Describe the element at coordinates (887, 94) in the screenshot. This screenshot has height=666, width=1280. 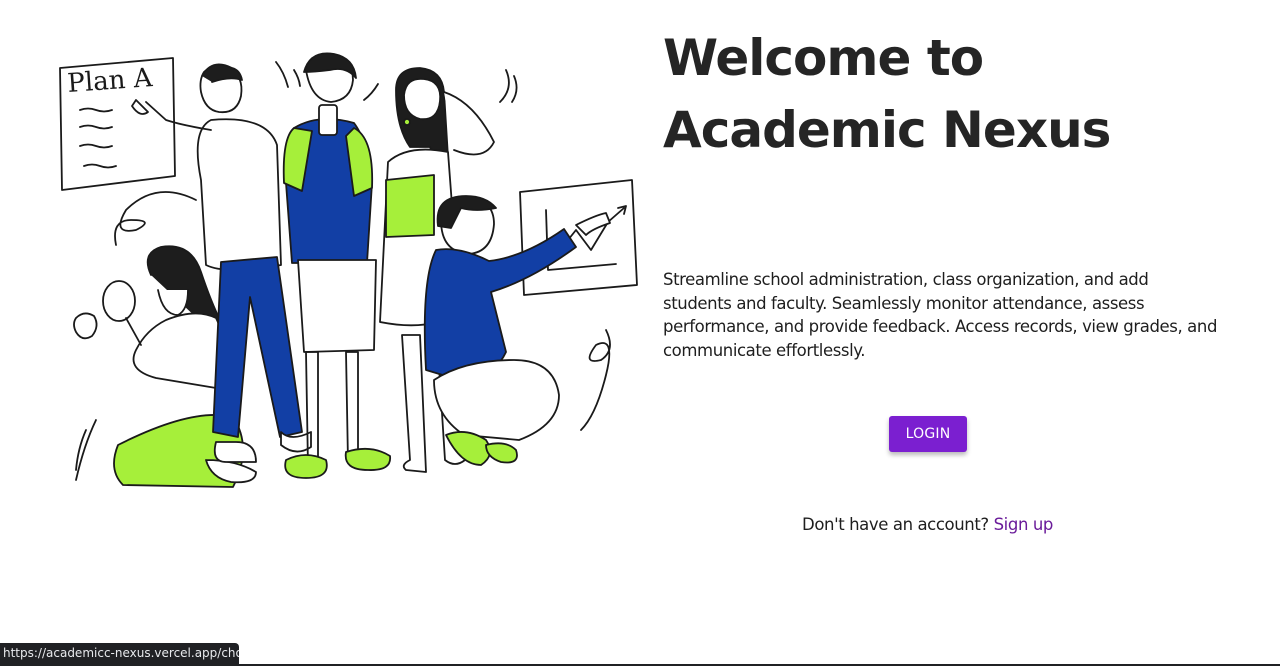
I see `page-title: Welcome to Academic Nexus` at that location.